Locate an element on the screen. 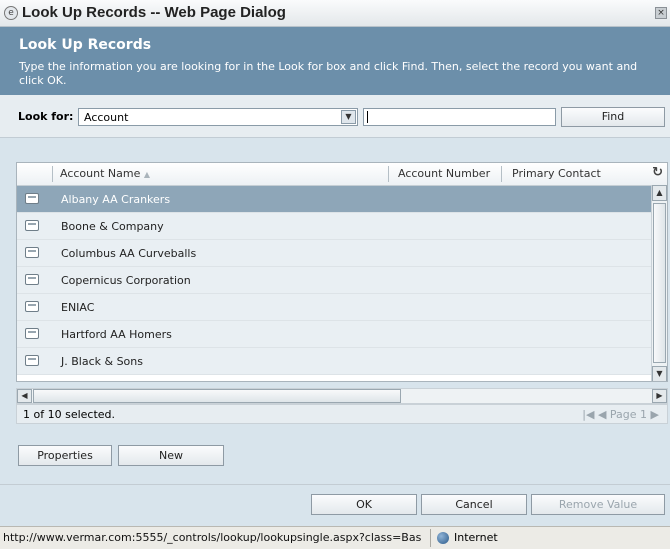 Image resolution: width=670 pixels, height=549 pixels. scroll-up-icon: ▲ is located at coordinates (659, 193).